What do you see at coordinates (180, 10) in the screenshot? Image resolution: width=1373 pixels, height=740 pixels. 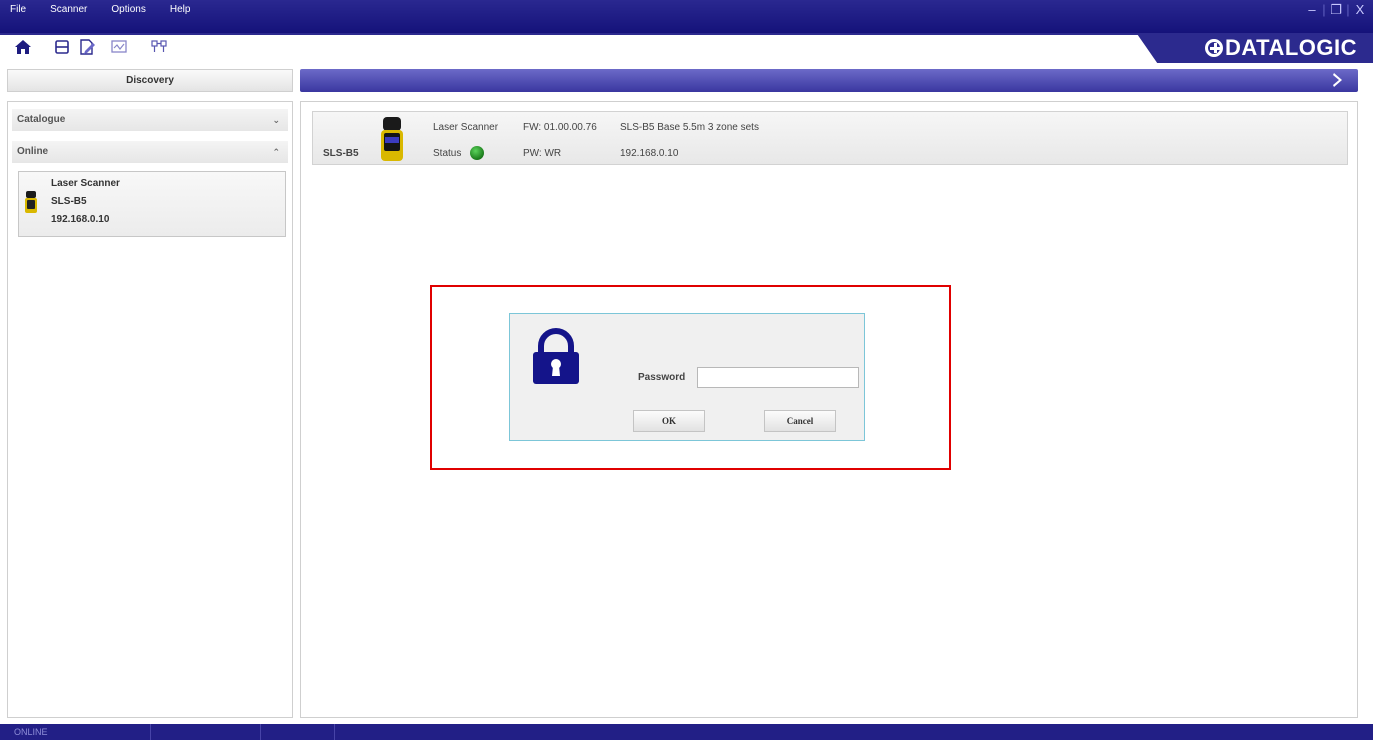 I see `menu-help: Help` at bounding box center [180, 10].